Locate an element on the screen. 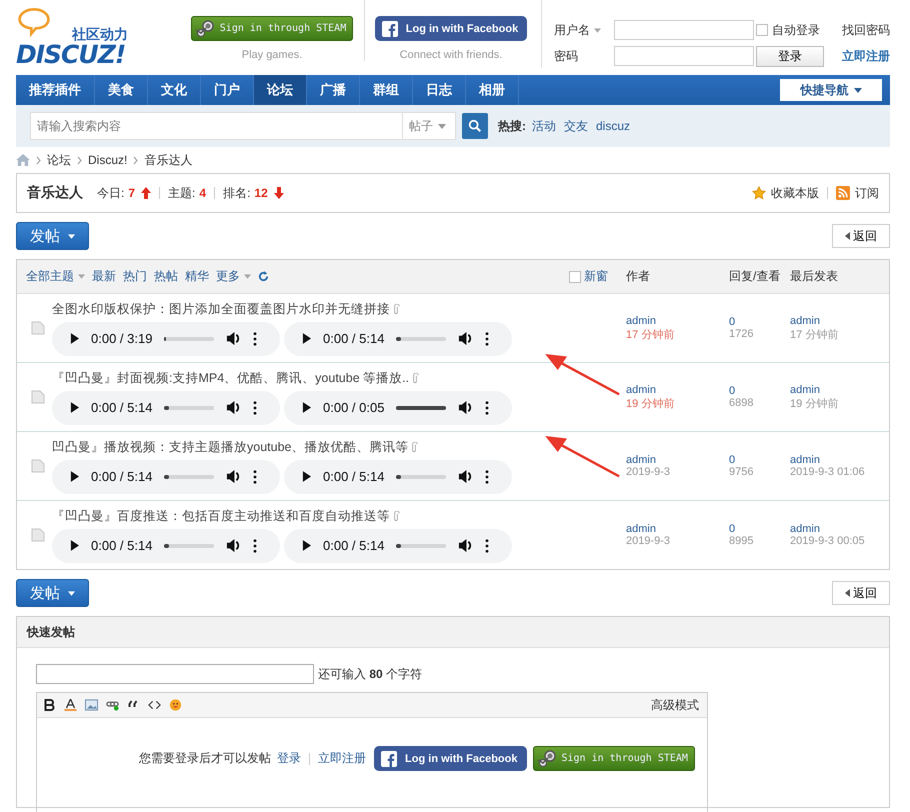 The image size is (910, 812). audio-player: 0:00 / 3:19 is located at coordinates (166, 339).